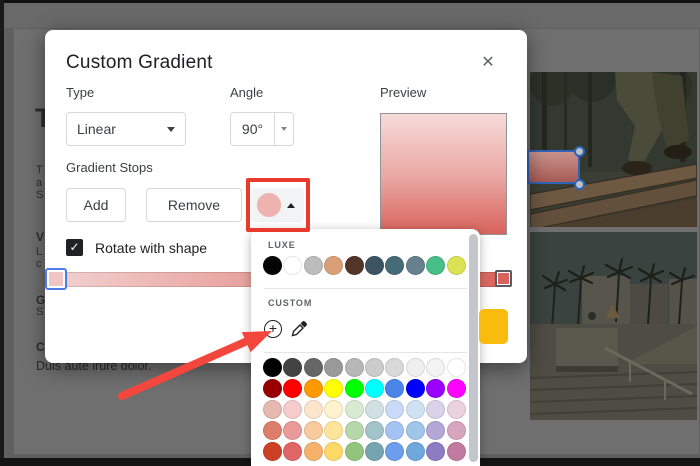 Image resolution: width=700 pixels, height=466 pixels. Describe the element at coordinates (352, 15) in the screenshot. I see `browser-chrome-strip` at that location.